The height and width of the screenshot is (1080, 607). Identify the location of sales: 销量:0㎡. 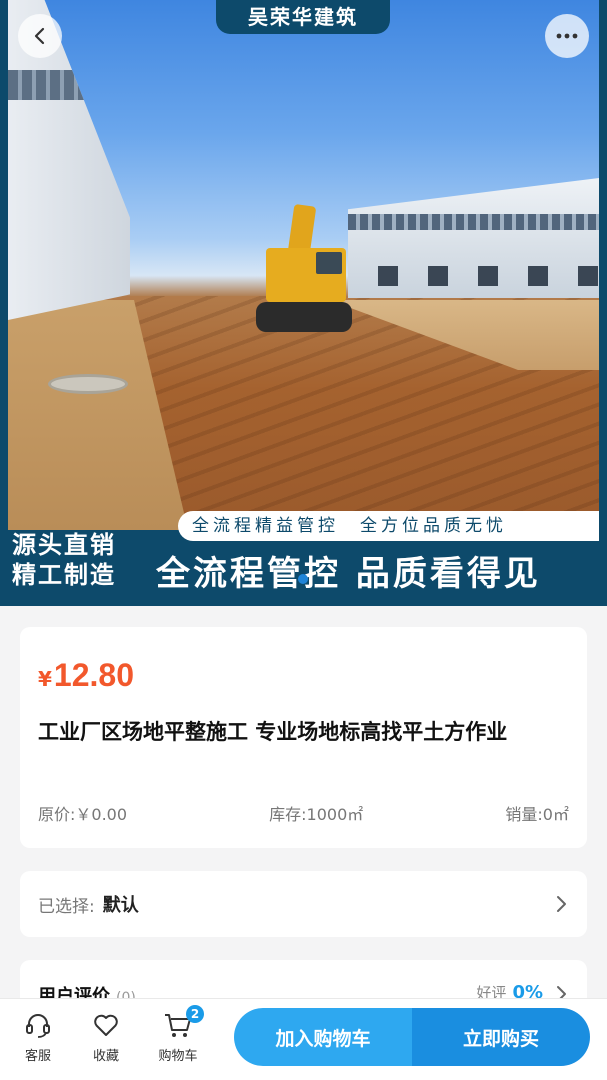
(537, 814).